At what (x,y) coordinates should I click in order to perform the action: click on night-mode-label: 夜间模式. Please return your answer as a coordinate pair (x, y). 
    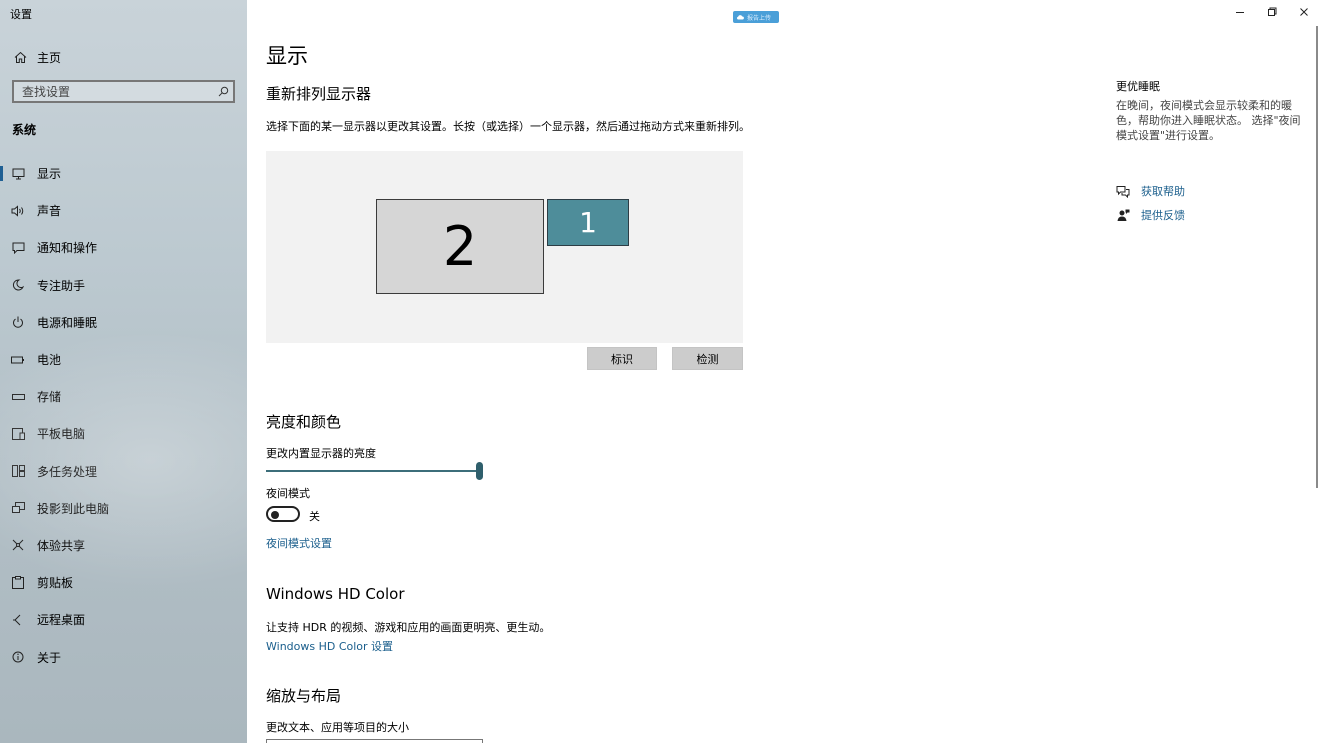
    Looking at the image, I should click on (288, 493).